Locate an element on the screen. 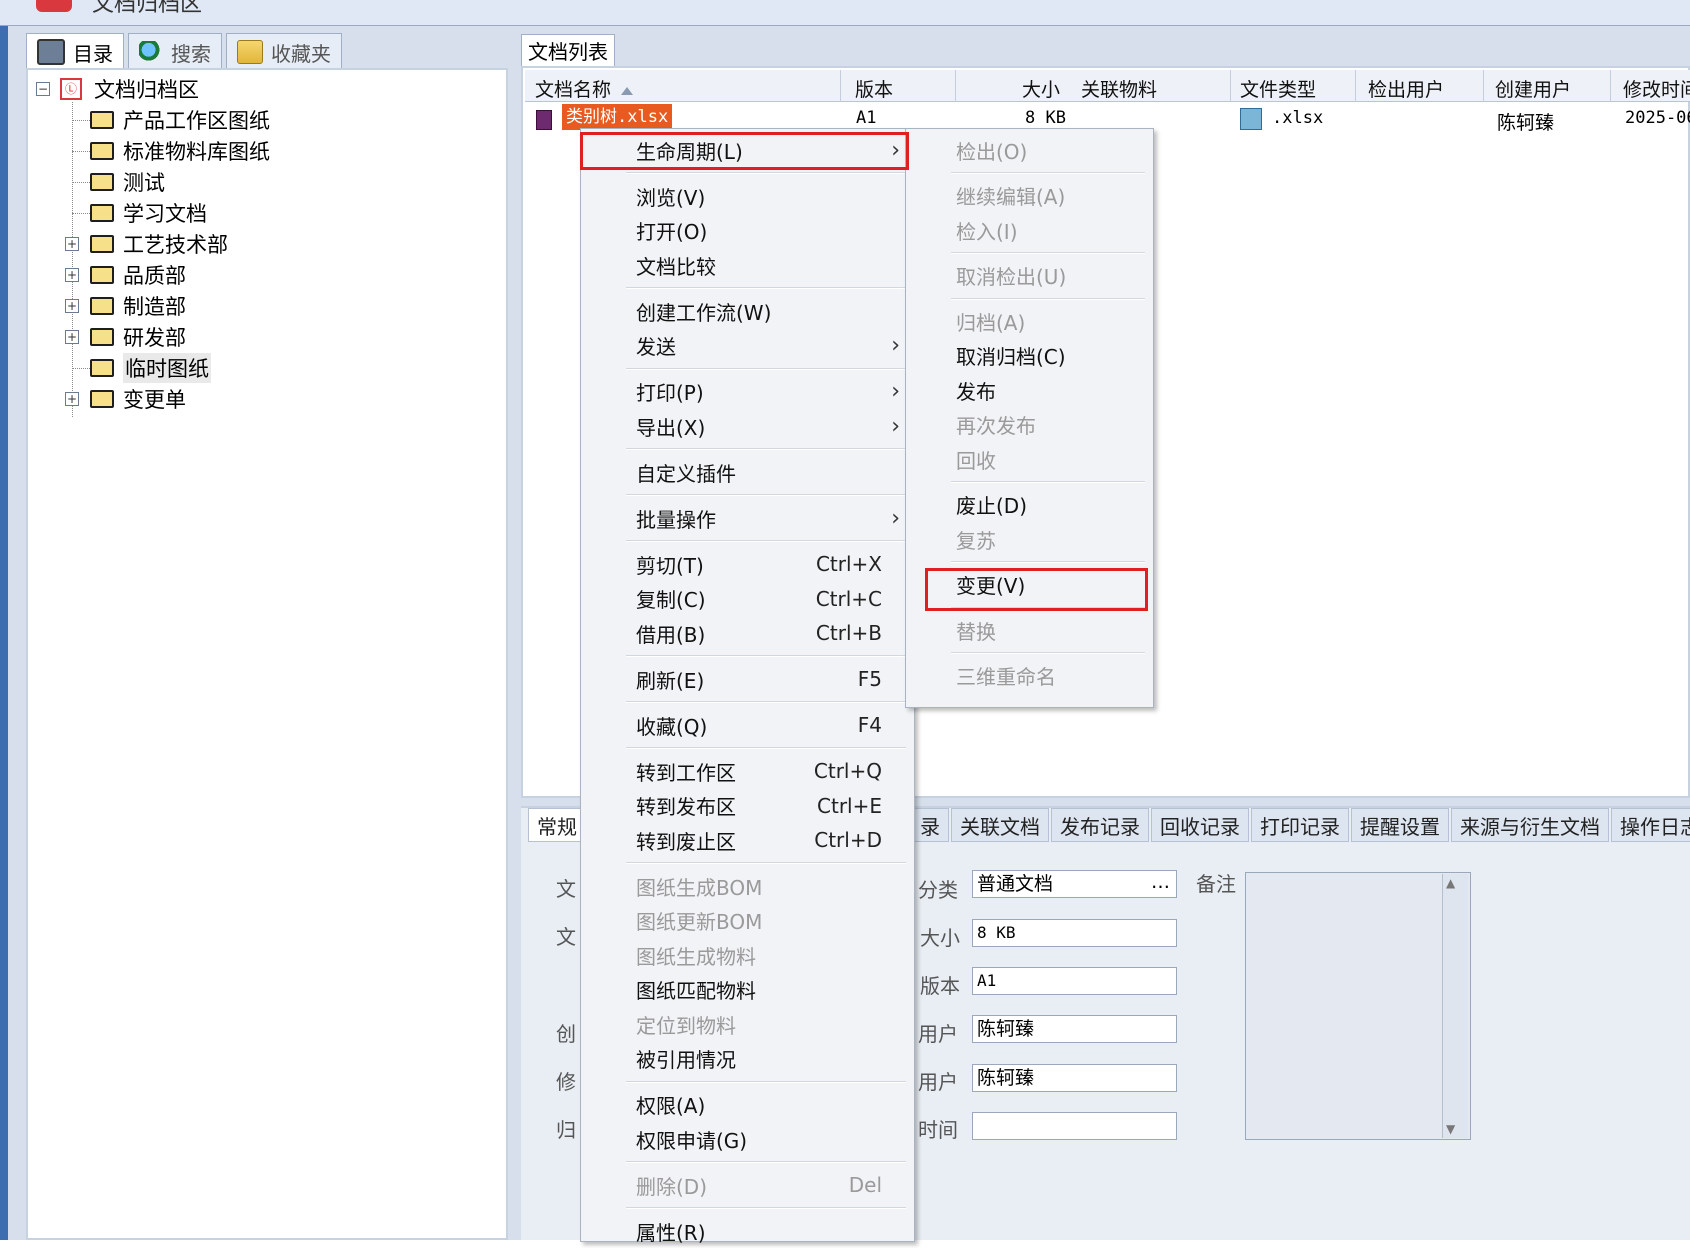  tree-item: 产品工作区图纸 is located at coordinates (180, 120).